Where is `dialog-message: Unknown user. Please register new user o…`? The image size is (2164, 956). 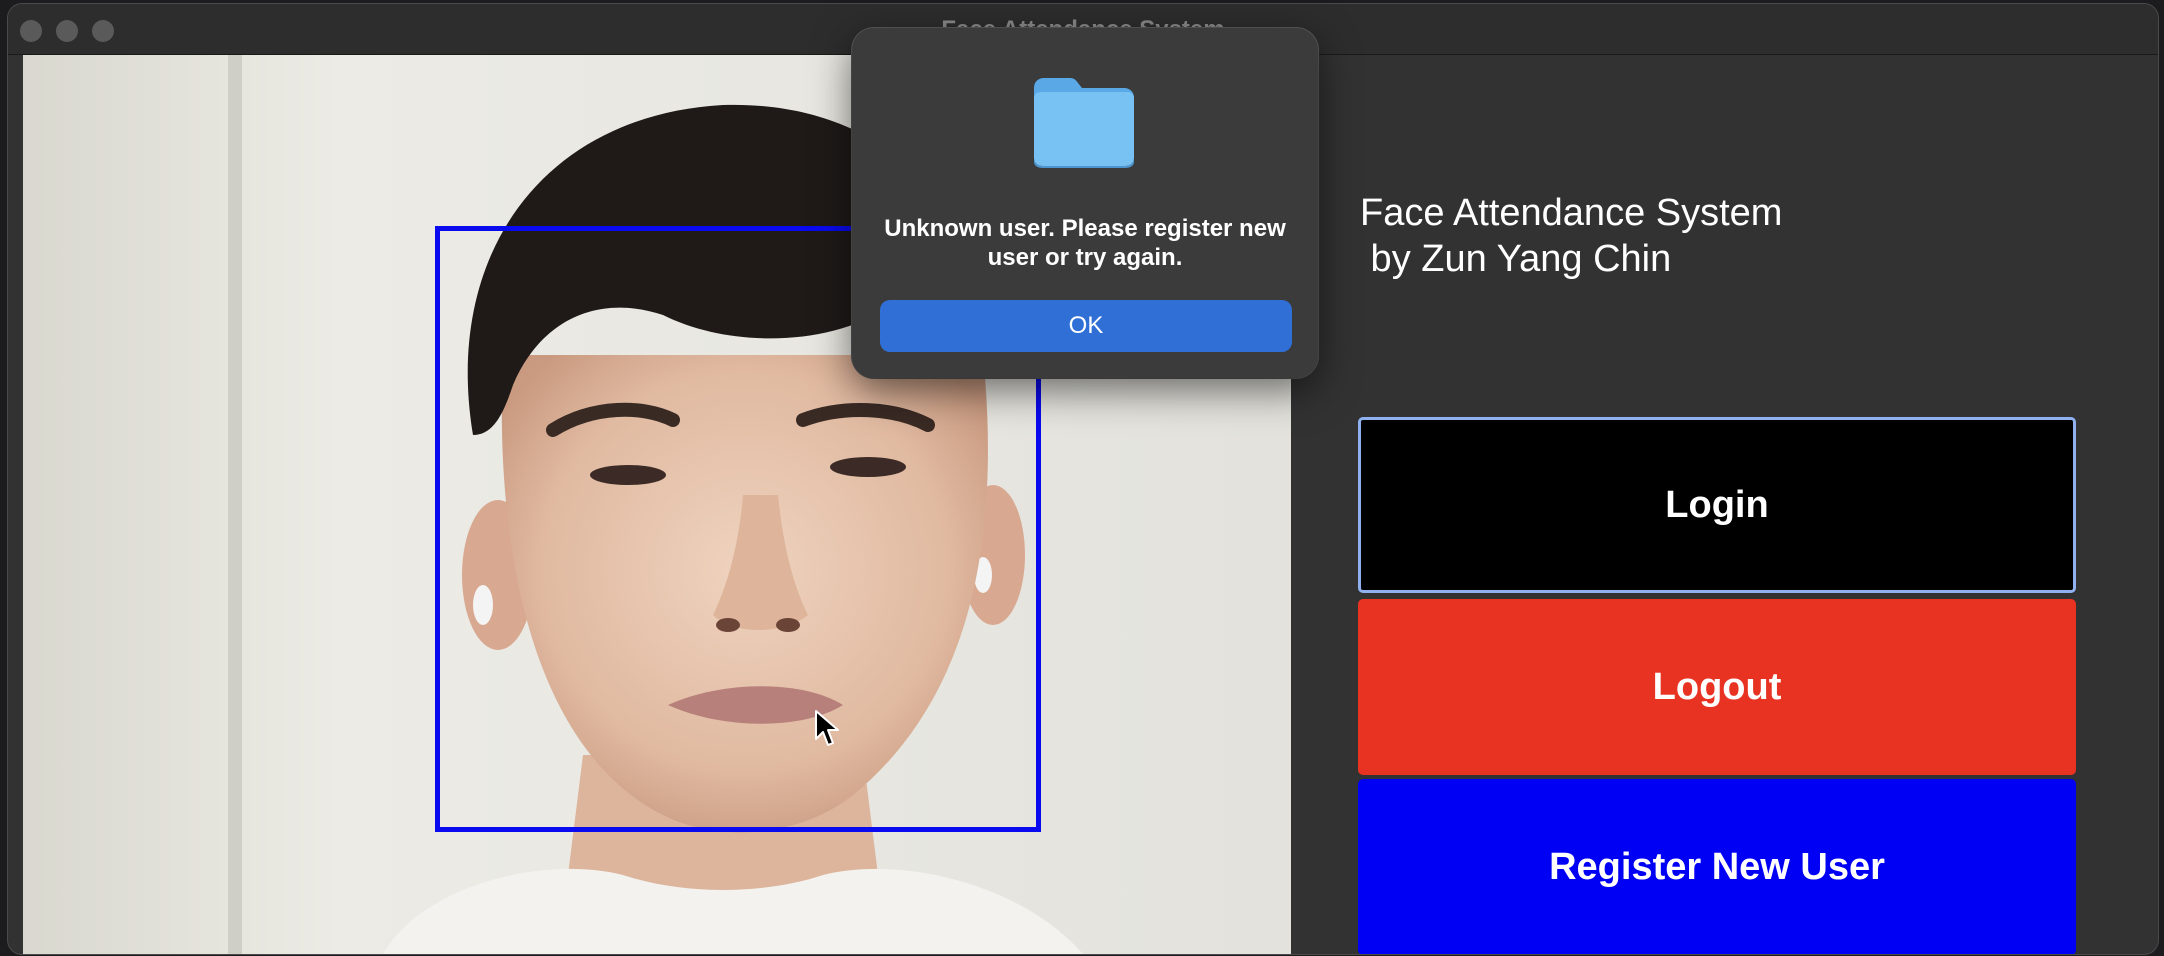
dialog-message: Unknown user. Please register new user o… is located at coordinates (1085, 243).